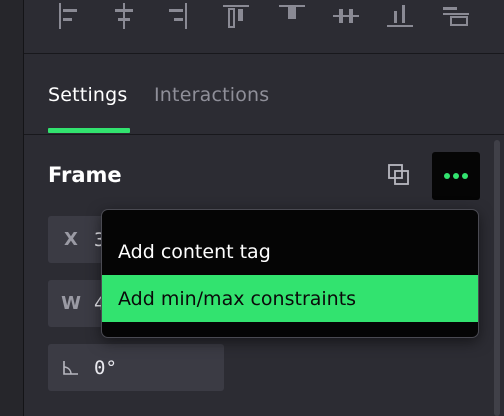 This screenshot has height=416, width=504. I want to click on menu-item-add-min-max-constraints: Add min/max constraints, so click(290, 298).